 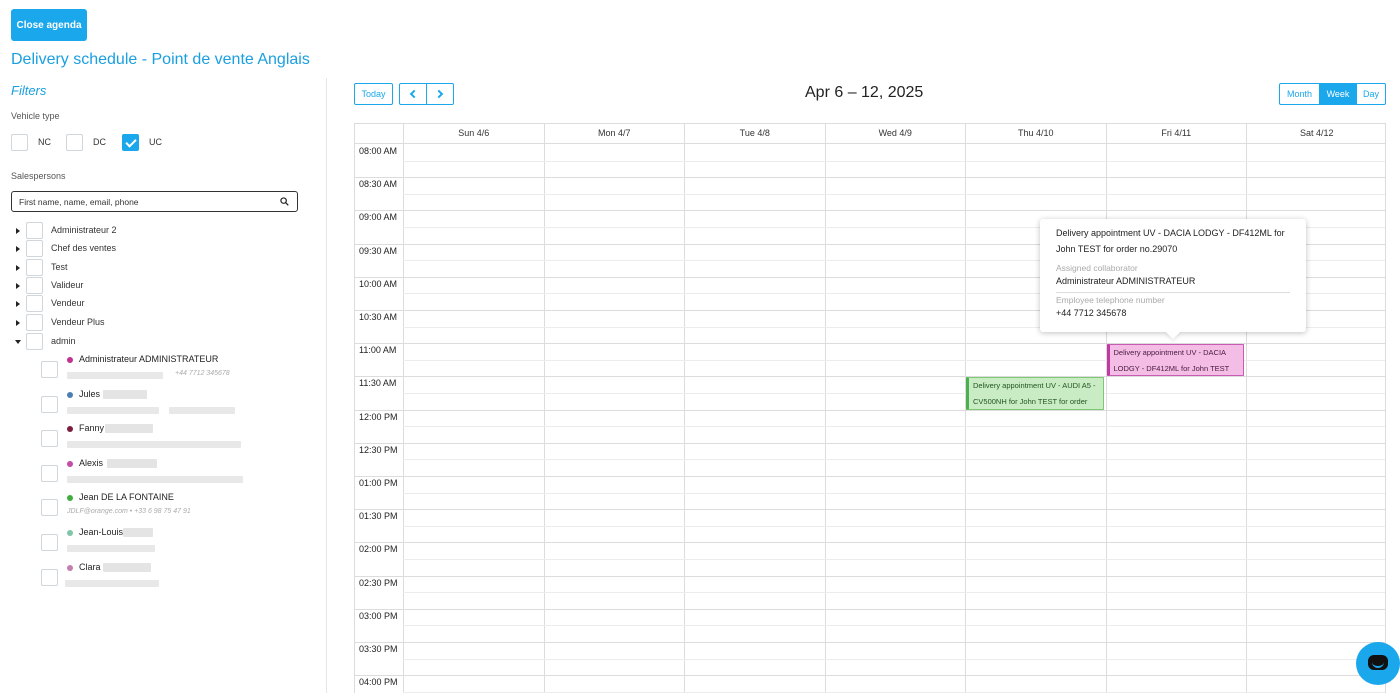 I want to click on search-icon, so click(x=284, y=201).